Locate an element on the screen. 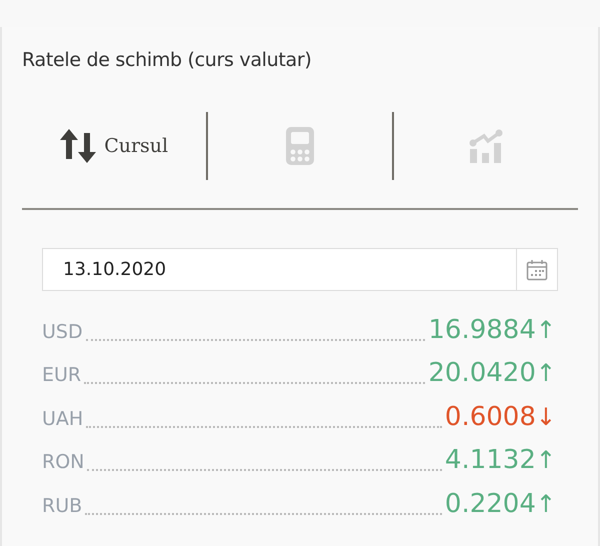  currency-code: RUB is located at coordinates (62, 506).